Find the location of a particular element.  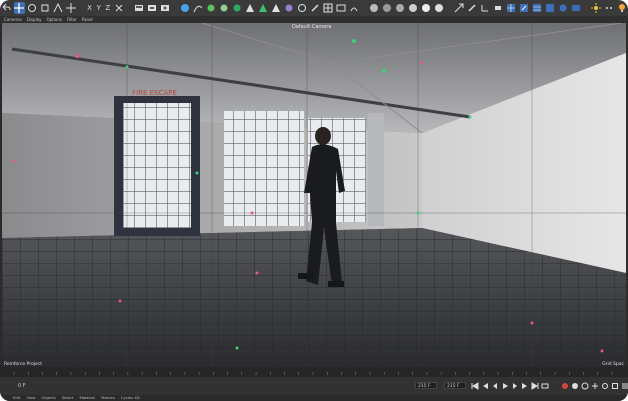

camera-label: Default Camera is located at coordinates (311, 27).